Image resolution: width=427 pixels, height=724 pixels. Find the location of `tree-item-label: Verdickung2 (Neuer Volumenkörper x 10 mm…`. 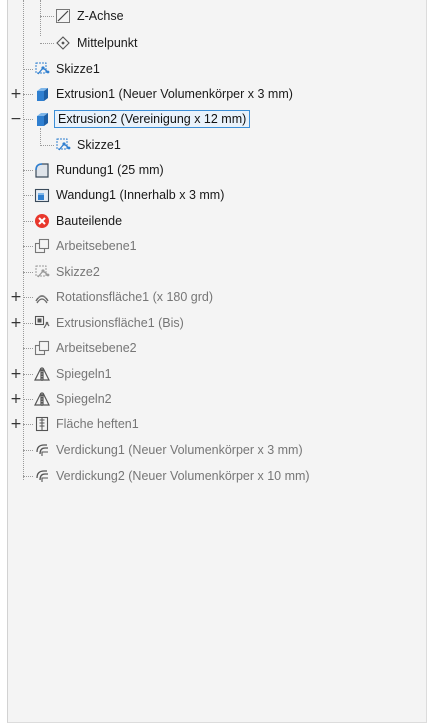

tree-item-label: Verdickung2 (Neuer Volumenkörper x 10 mm… is located at coordinates (183, 476).